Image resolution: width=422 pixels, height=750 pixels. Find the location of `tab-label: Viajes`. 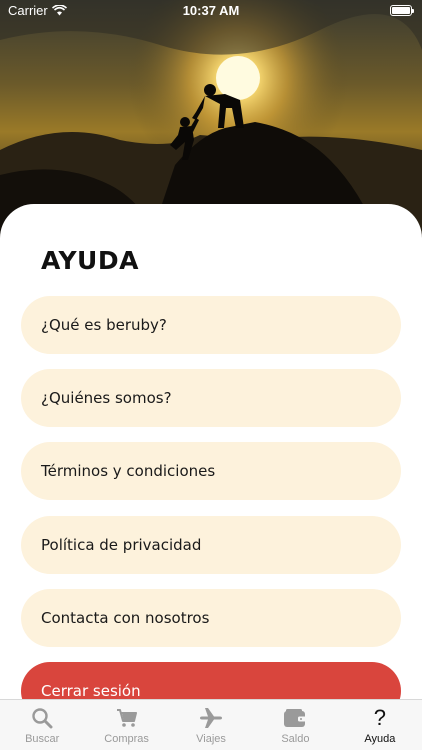

tab-label: Viajes is located at coordinates (211, 739).